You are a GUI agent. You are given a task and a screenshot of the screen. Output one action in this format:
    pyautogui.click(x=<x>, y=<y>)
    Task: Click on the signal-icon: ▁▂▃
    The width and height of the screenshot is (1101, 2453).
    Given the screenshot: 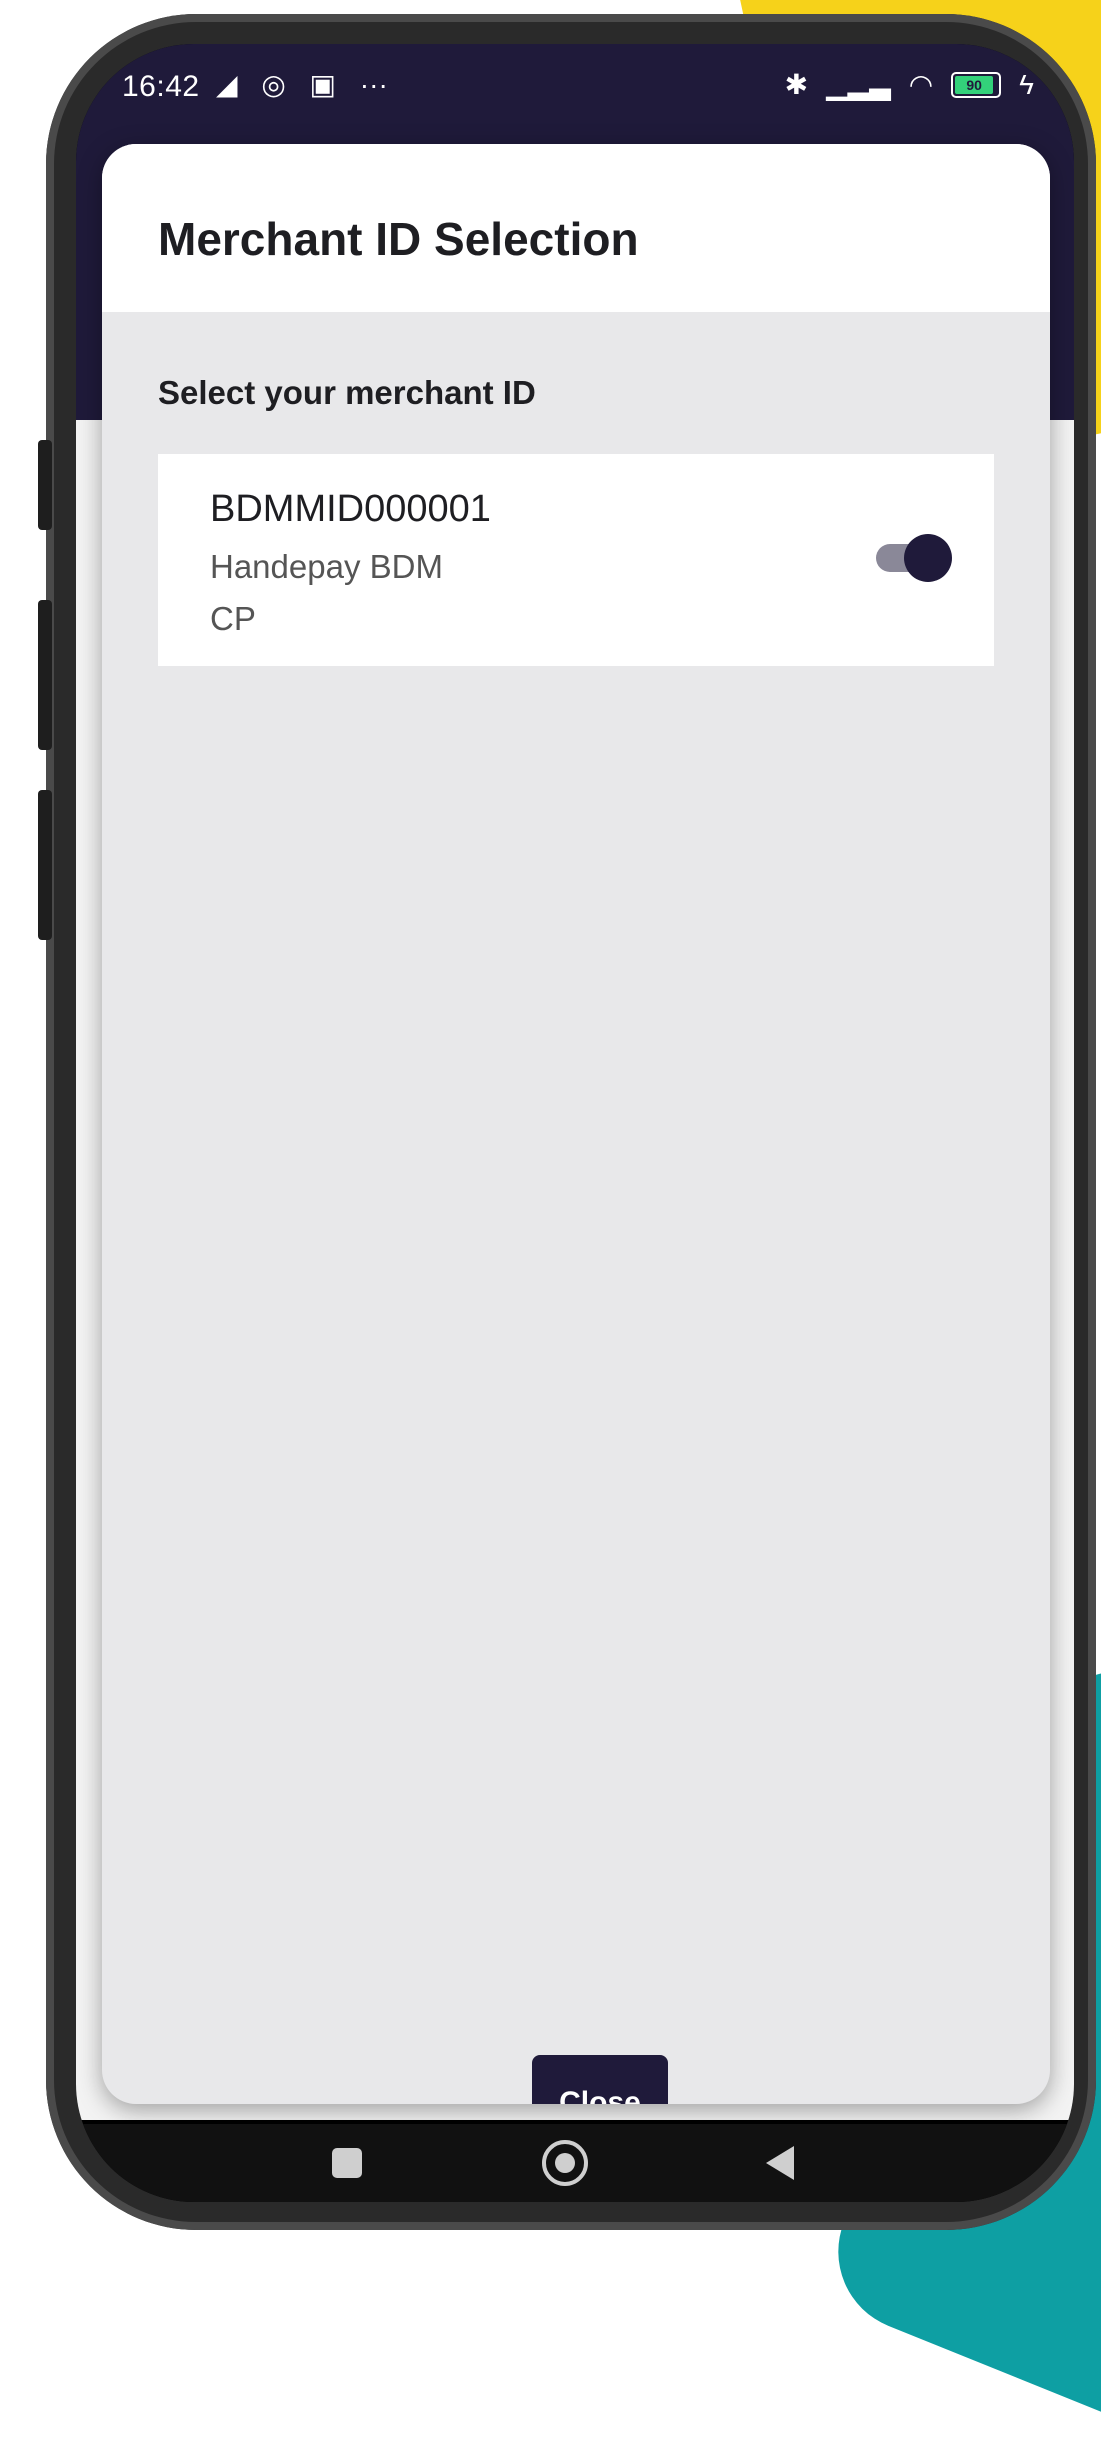 What is the action you would take?
    pyautogui.click(x=858, y=84)
    